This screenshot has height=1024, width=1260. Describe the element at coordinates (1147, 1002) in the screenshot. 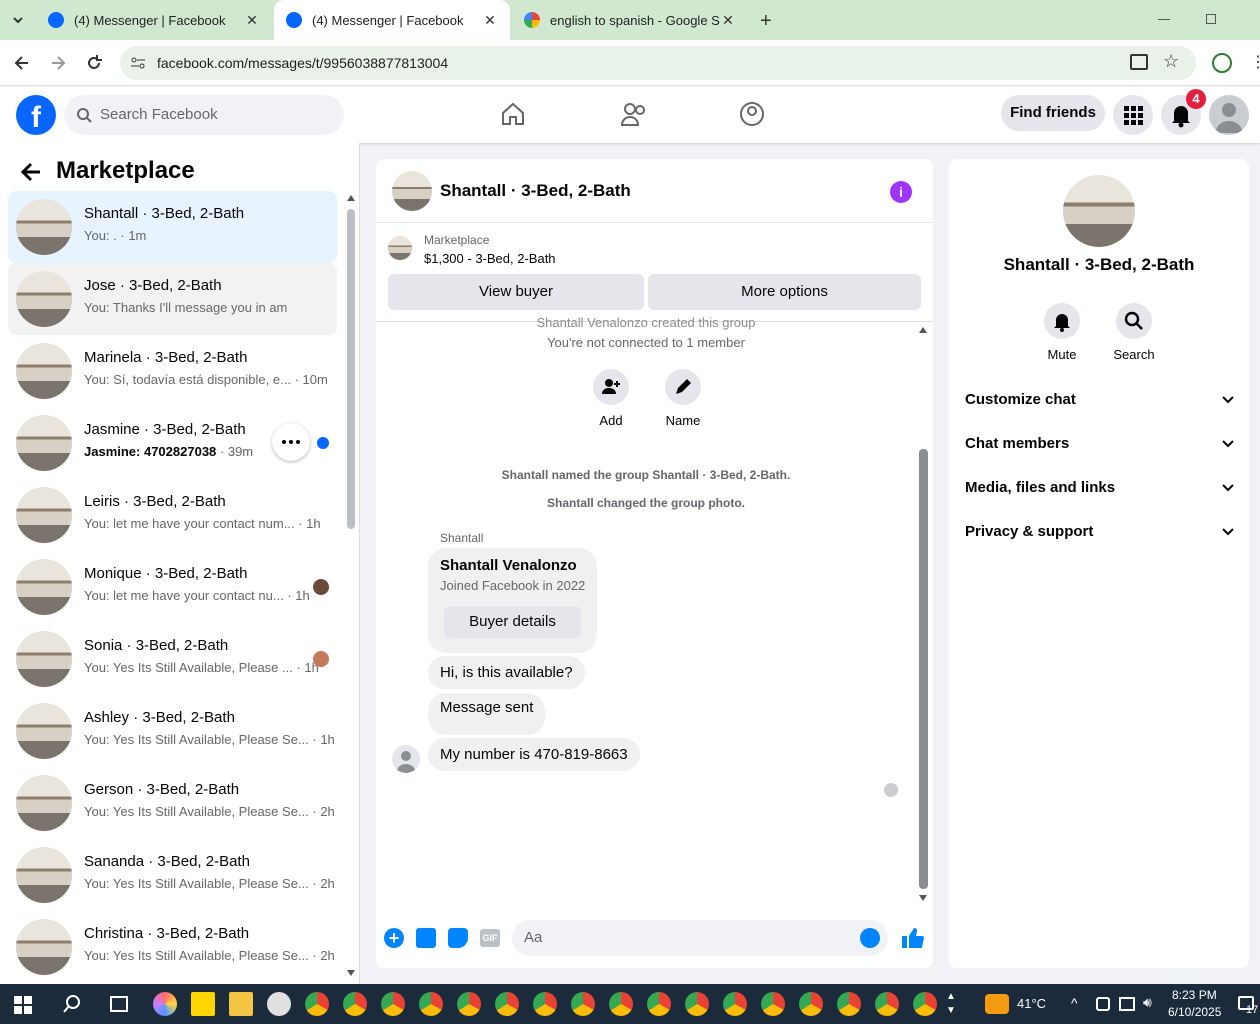

I see `volume-icon: 🔊︎` at that location.